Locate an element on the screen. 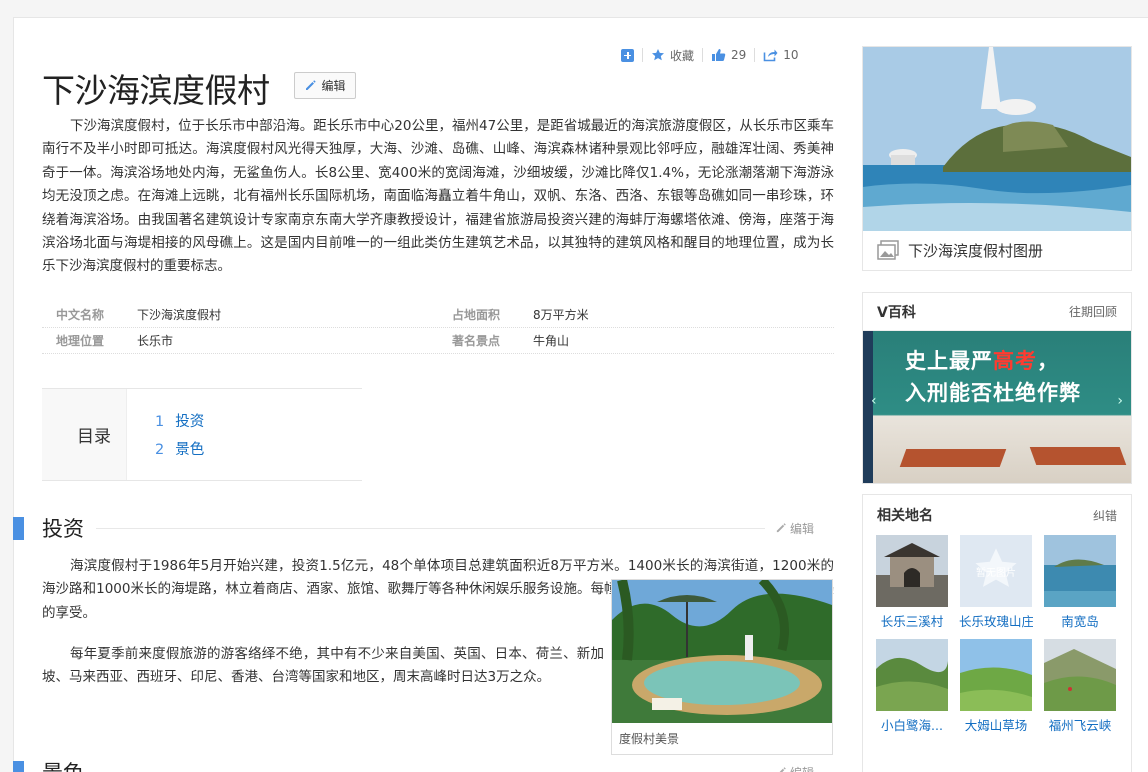  related-name: 福州飞云峡 is located at coordinates (1080, 725).